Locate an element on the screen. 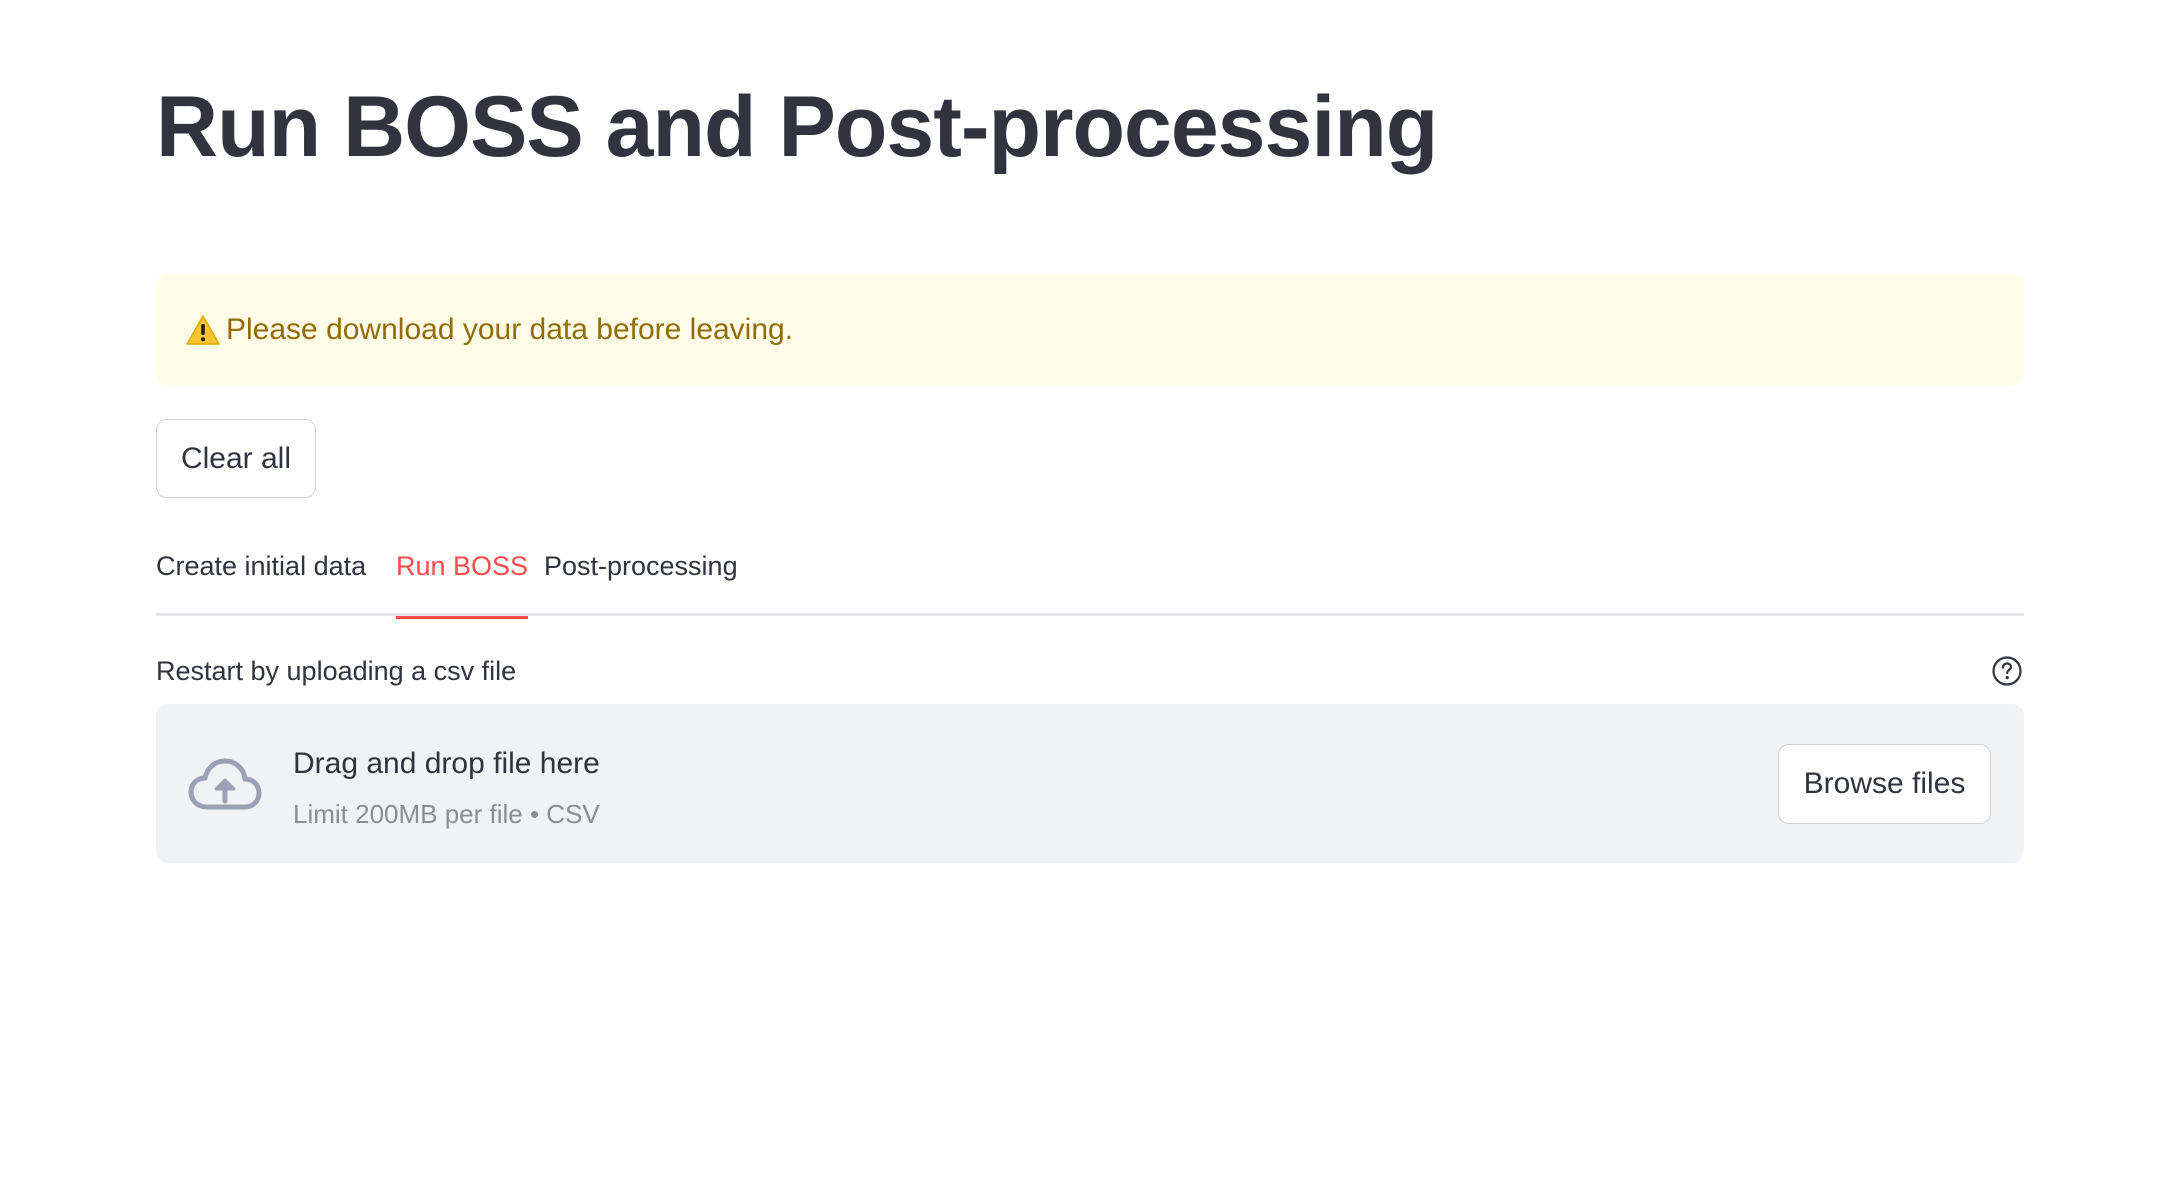 The image size is (2164, 1184). active-tab-indicator is located at coordinates (462, 617).